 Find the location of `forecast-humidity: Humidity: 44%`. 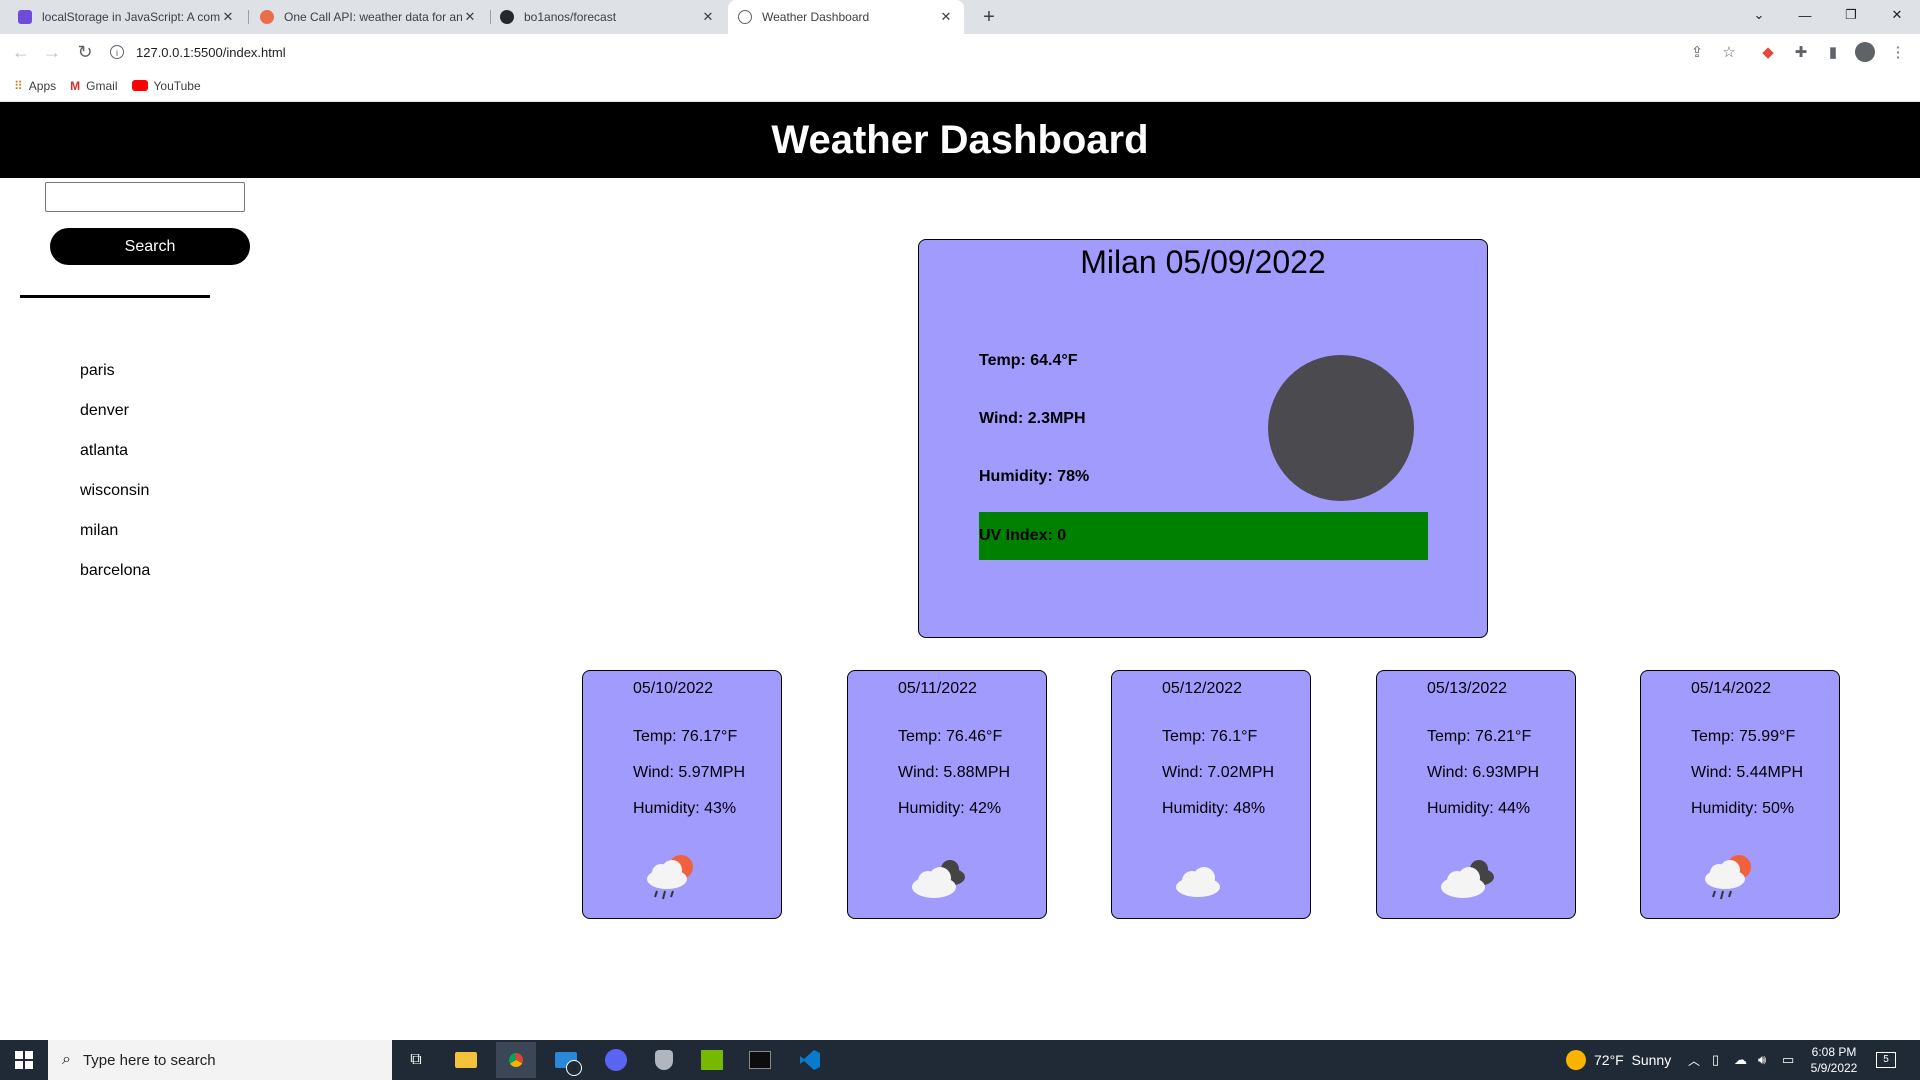

forecast-humidity: Humidity: 44% is located at coordinates (1479, 808).